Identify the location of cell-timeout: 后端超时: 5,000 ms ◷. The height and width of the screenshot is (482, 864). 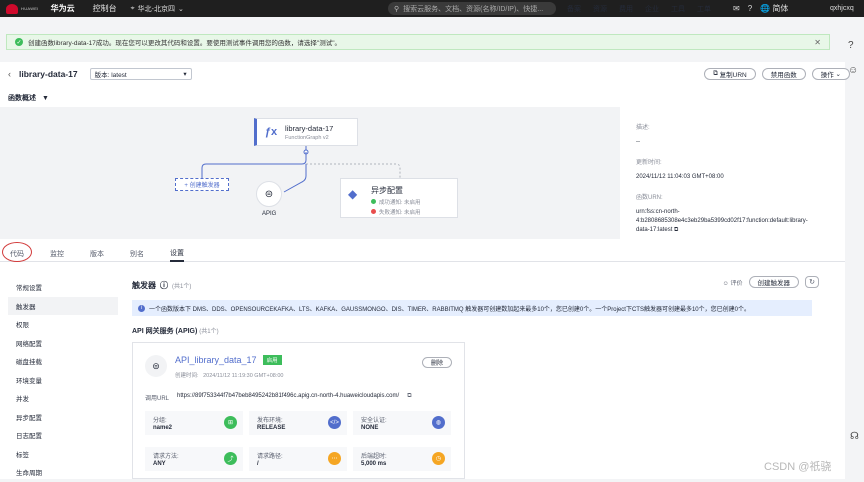
(402, 459).